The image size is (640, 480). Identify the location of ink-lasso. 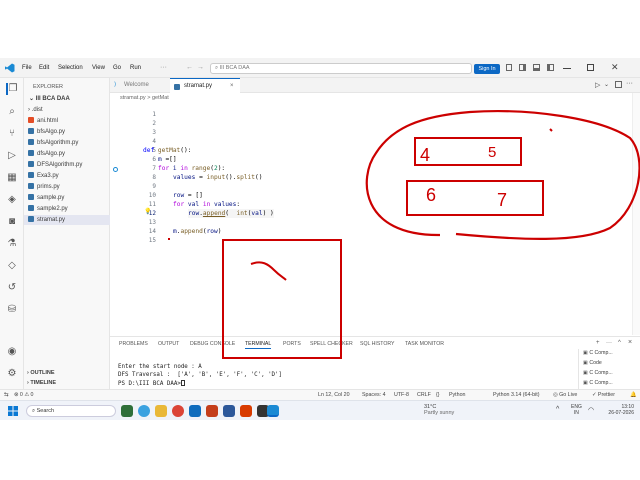
(502, 175).